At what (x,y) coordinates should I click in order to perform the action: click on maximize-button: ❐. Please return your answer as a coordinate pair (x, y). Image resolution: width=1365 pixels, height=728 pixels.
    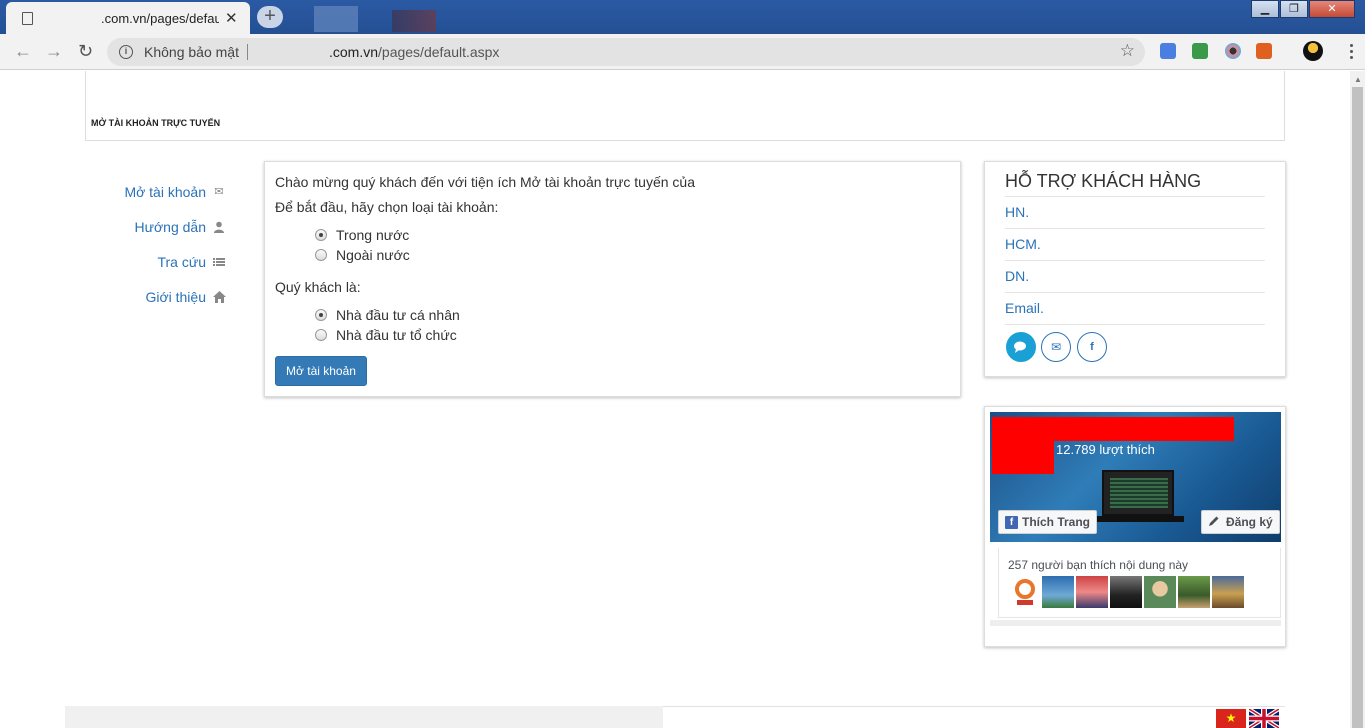
    Looking at the image, I should click on (1294, 9).